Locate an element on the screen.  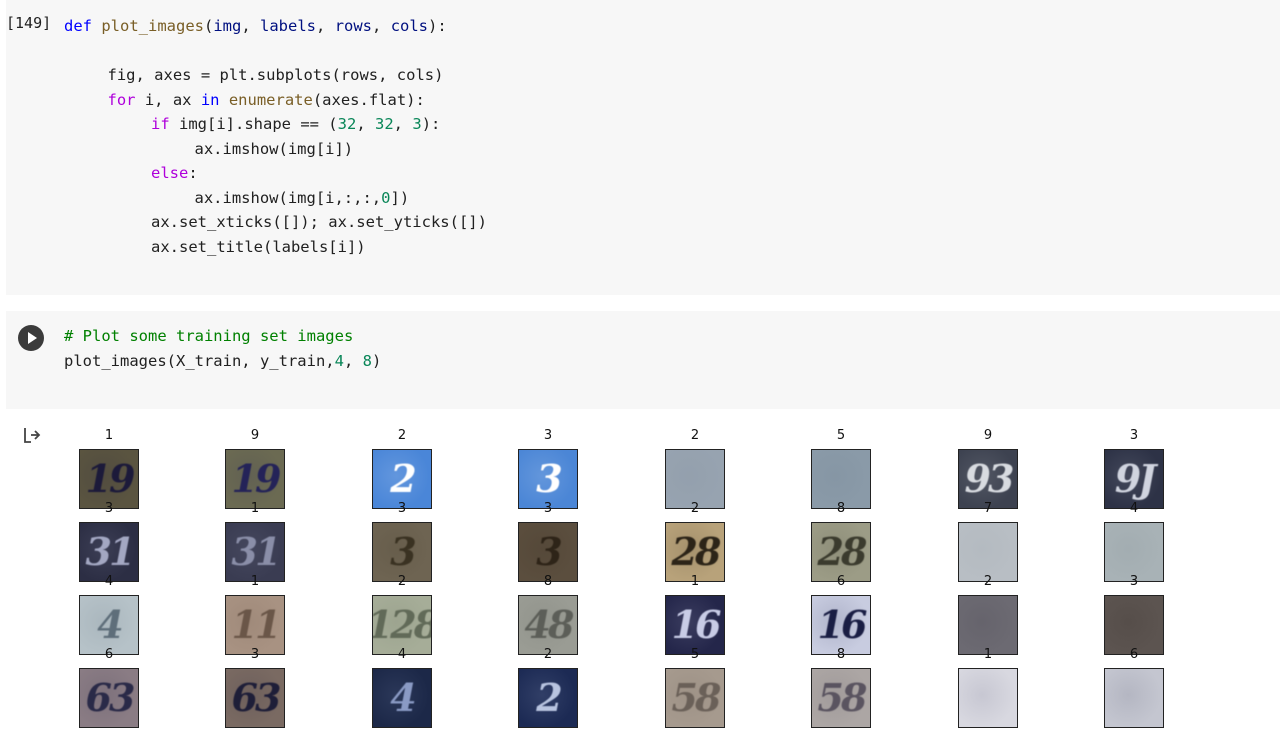
code-token: 8 is located at coordinates (367, 360).